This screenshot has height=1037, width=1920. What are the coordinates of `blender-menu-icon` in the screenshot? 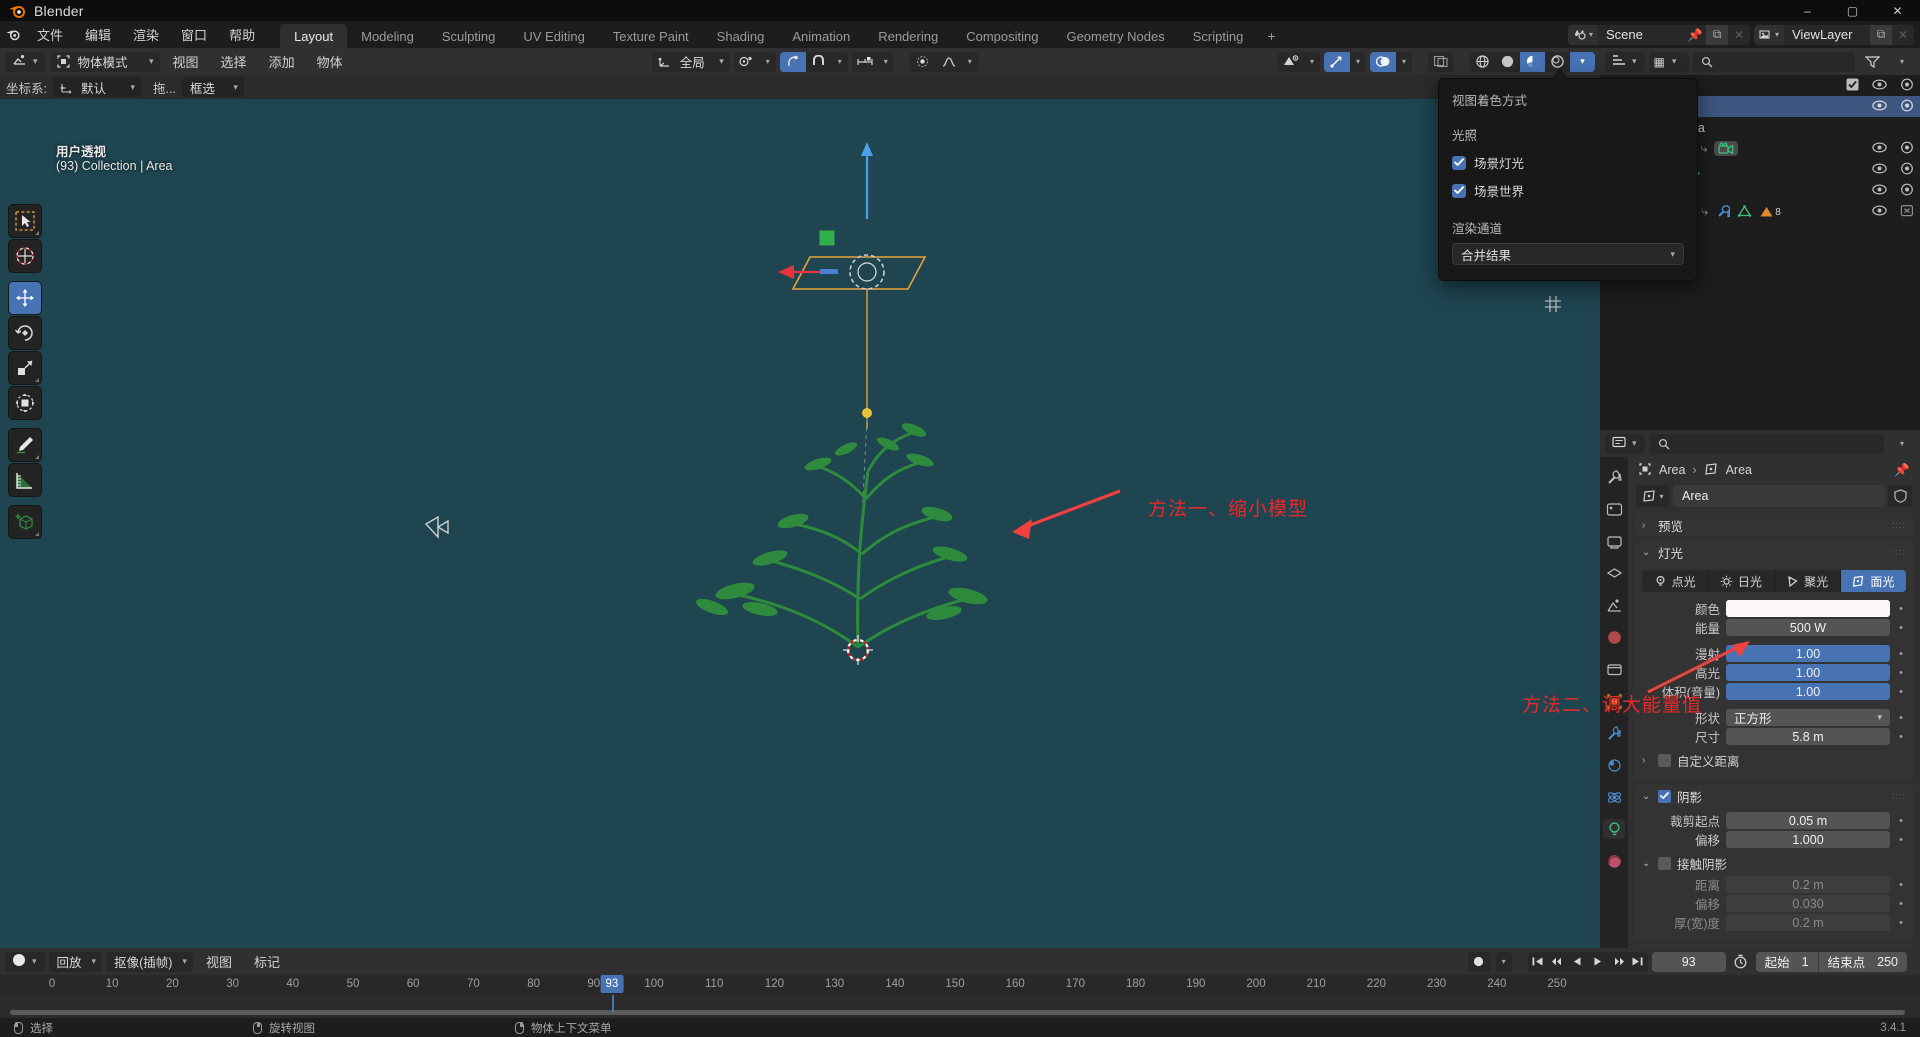 It's located at (13, 34).